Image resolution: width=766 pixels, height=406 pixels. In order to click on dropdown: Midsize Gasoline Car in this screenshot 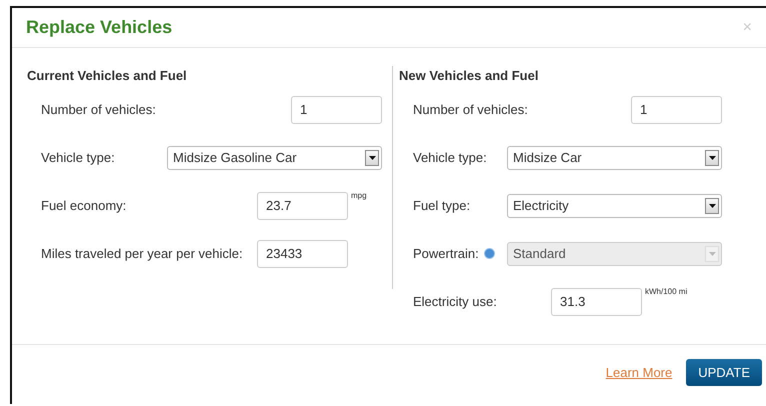, I will do `click(274, 158)`.